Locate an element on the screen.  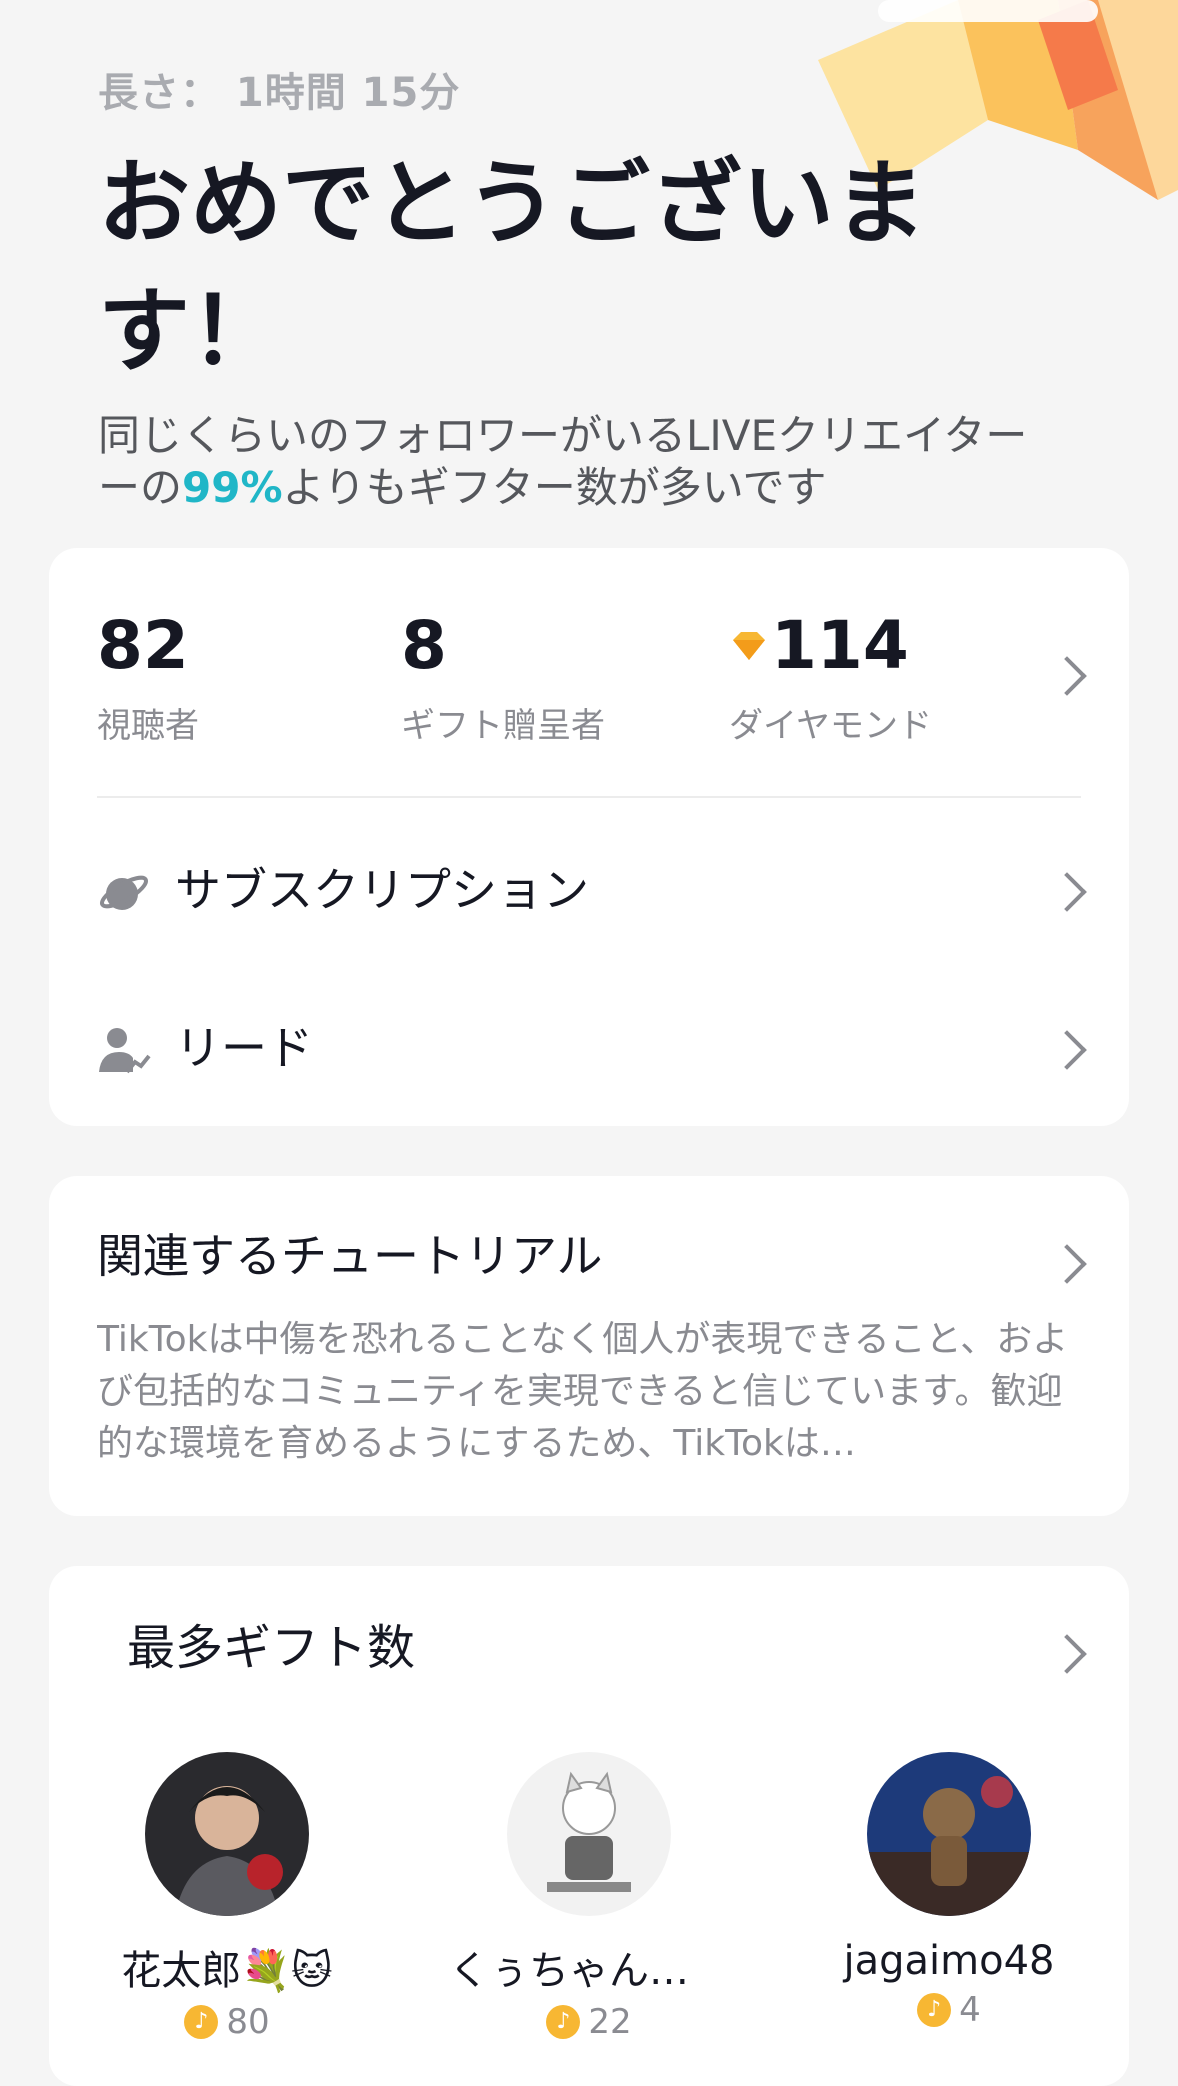
planet-icon is located at coordinates (124, 892).